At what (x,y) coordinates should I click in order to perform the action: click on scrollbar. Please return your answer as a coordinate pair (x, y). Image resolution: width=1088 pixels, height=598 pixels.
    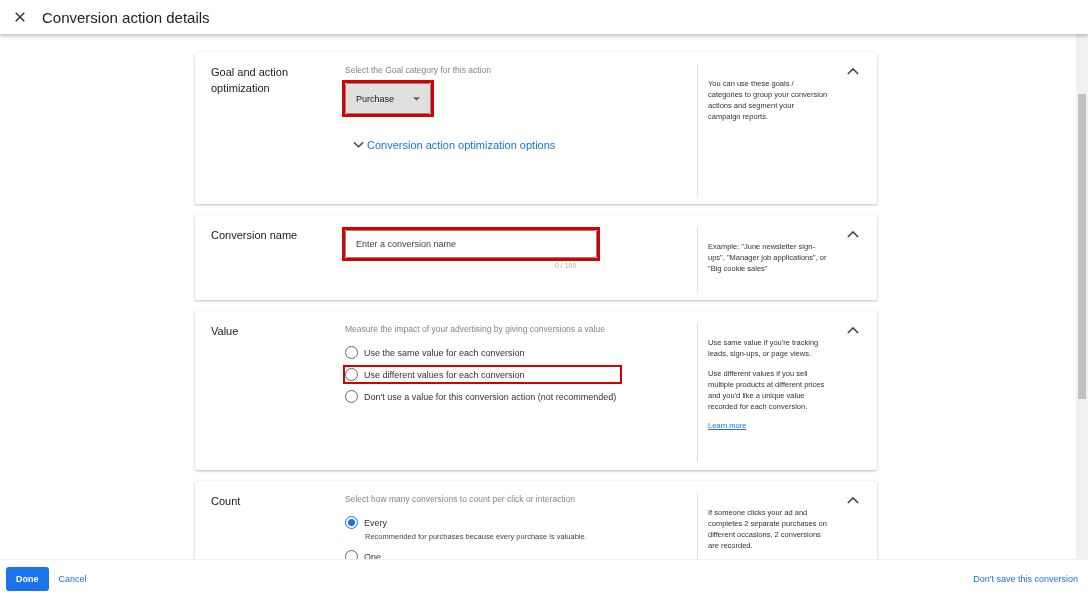
    Looking at the image, I should click on (1082, 296).